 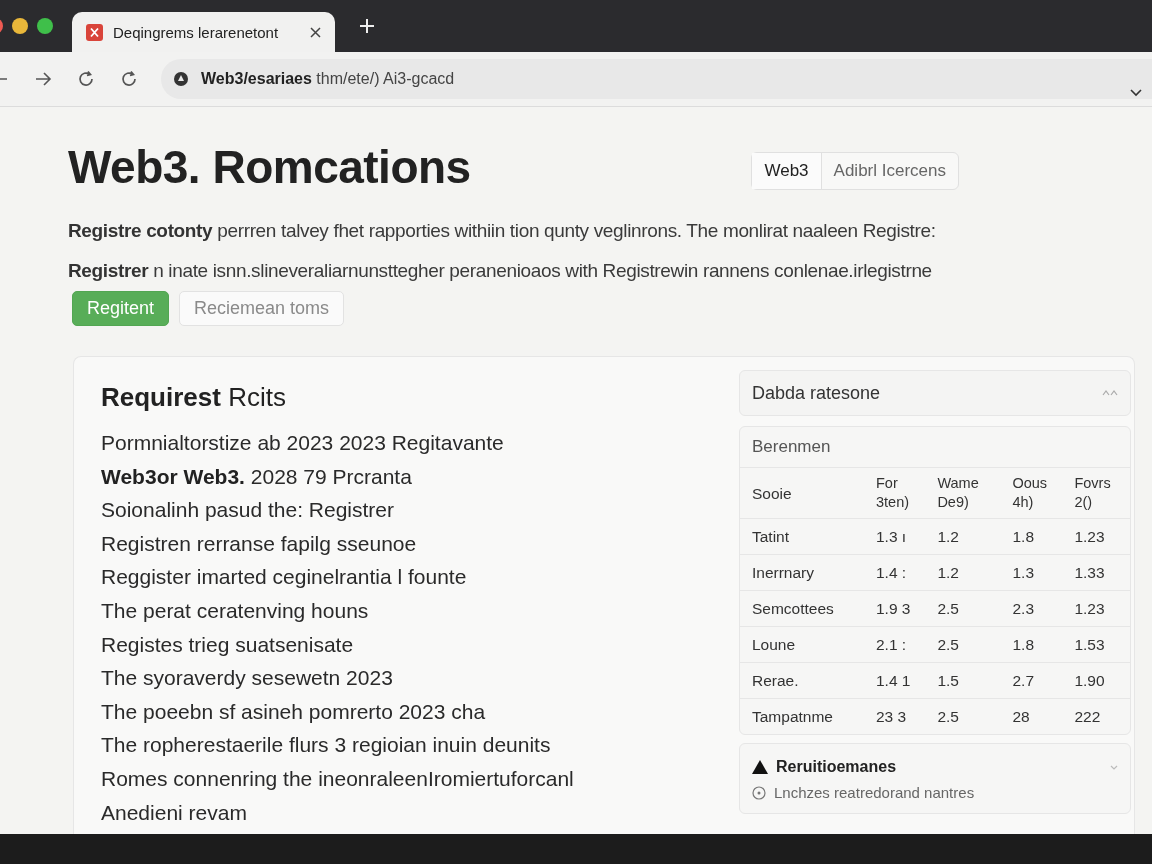 I want to click on column-header: Fovrs 2(), so click(x=1099, y=493).